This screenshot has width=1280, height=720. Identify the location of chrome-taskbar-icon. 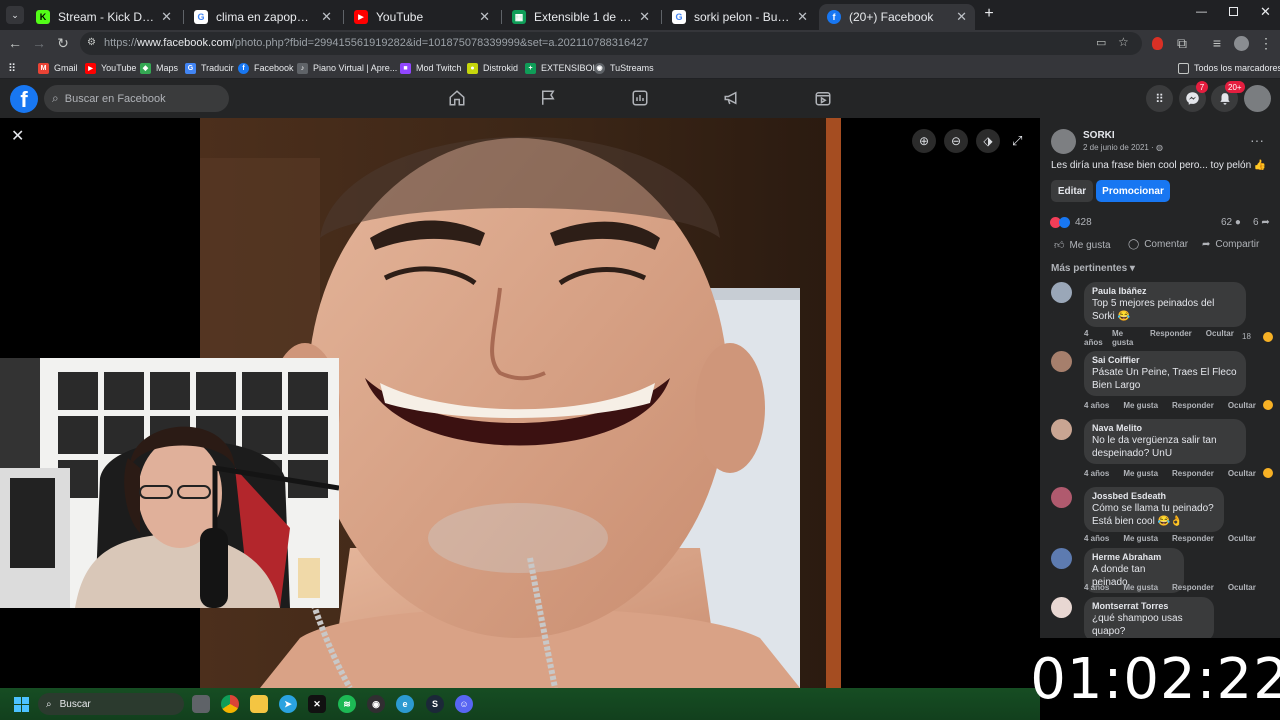
(230, 704).